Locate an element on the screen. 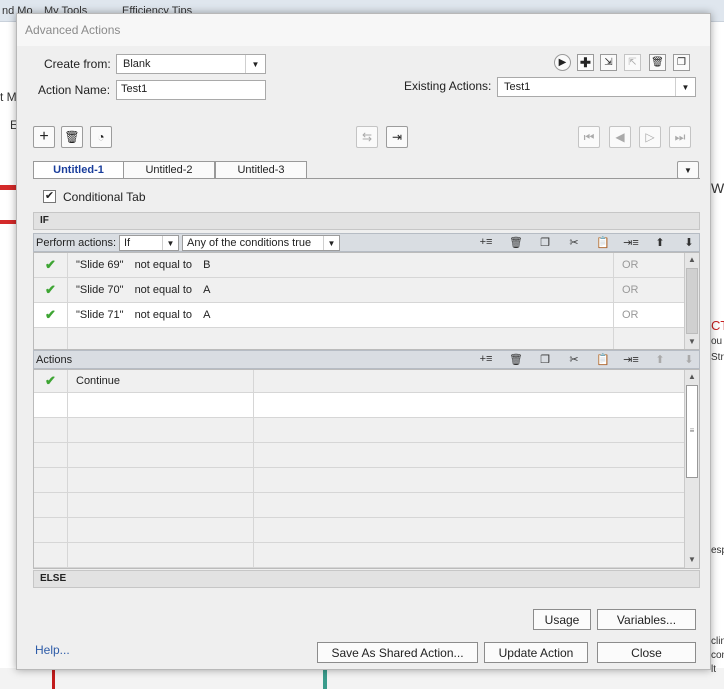 The height and width of the screenshot is (689, 724). scroll-thumb is located at coordinates (692, 301).